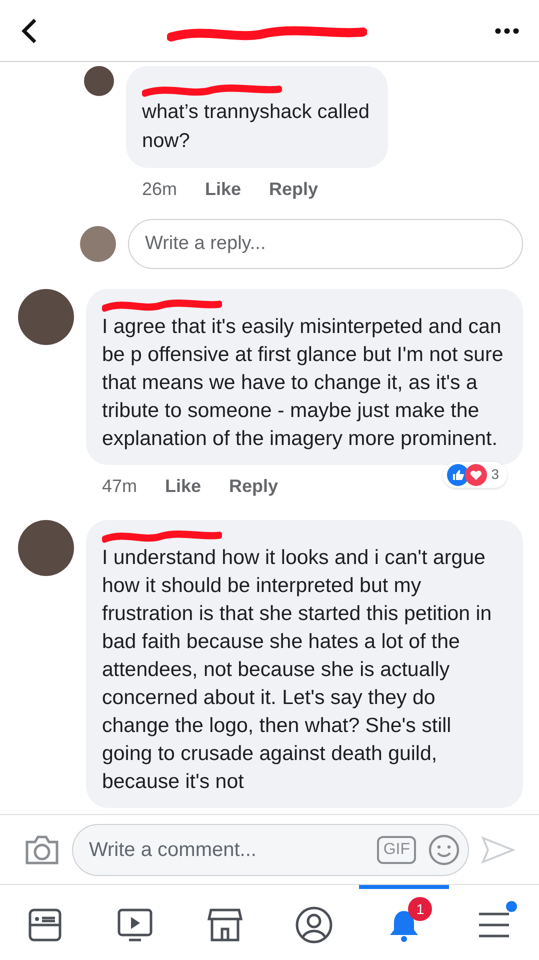  I want to click on smiley-icon, so click(444, 850).